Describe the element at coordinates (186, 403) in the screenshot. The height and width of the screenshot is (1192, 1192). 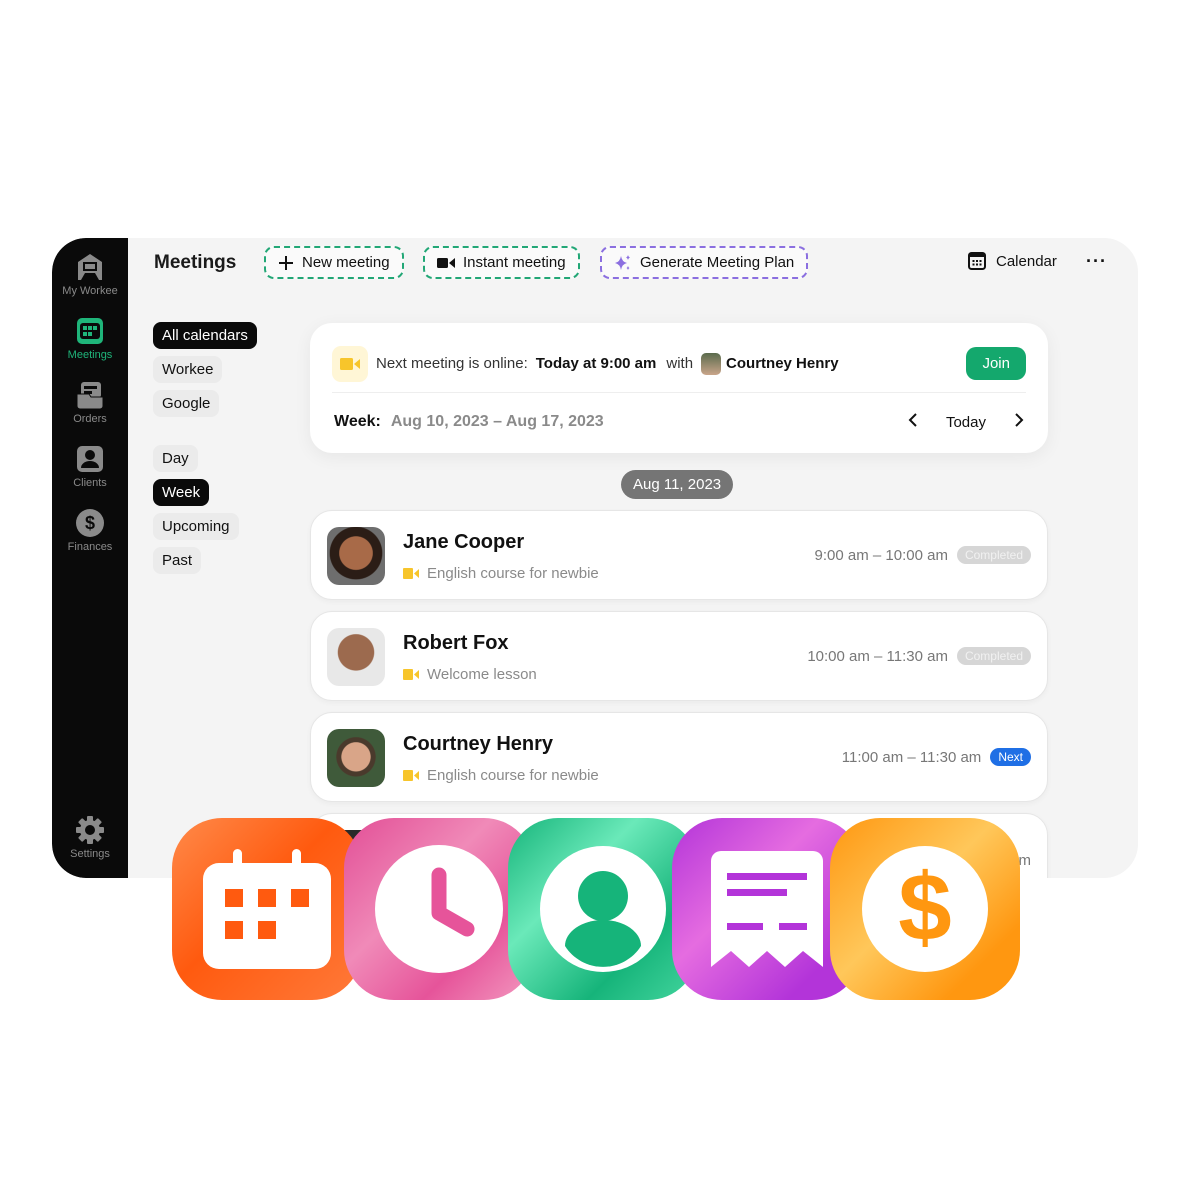
I see `filter-google: Google` at that location.